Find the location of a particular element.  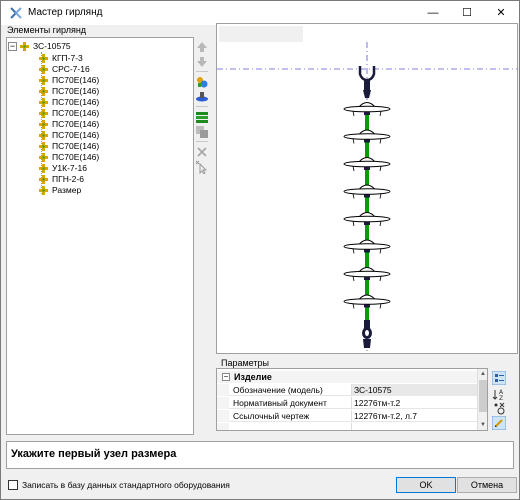

property-row: Ссылочный чертеж 12276тм-т.2, л.7 is located at coordinates (352, 416).